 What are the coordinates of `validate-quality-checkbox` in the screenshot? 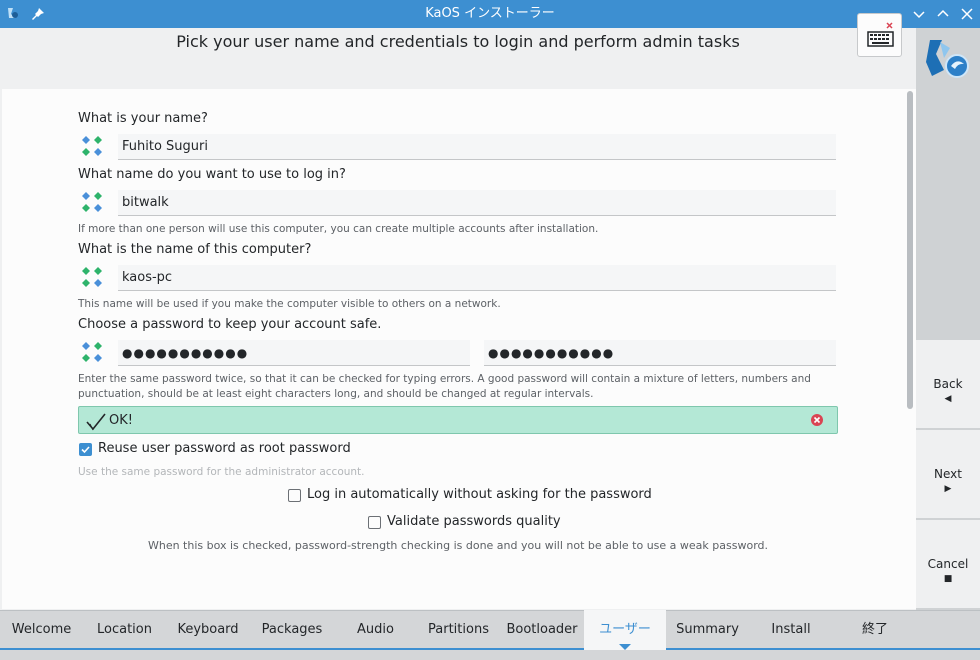 It's located at (374, 522).